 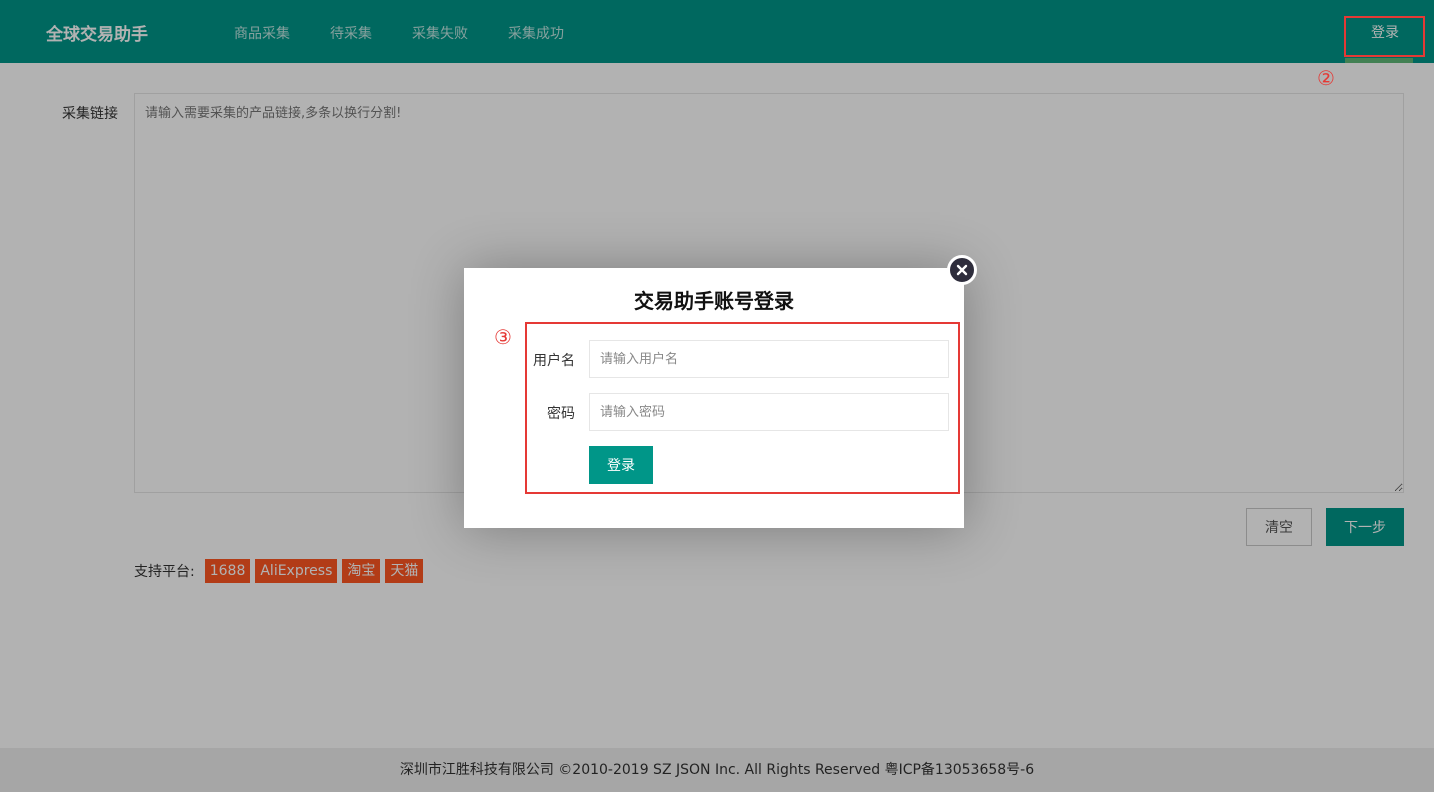 What do you see at coordinates (1326, 78) in the screenshot?
I see `annotation-step-2: ②` at bounding box center [1326, 78].